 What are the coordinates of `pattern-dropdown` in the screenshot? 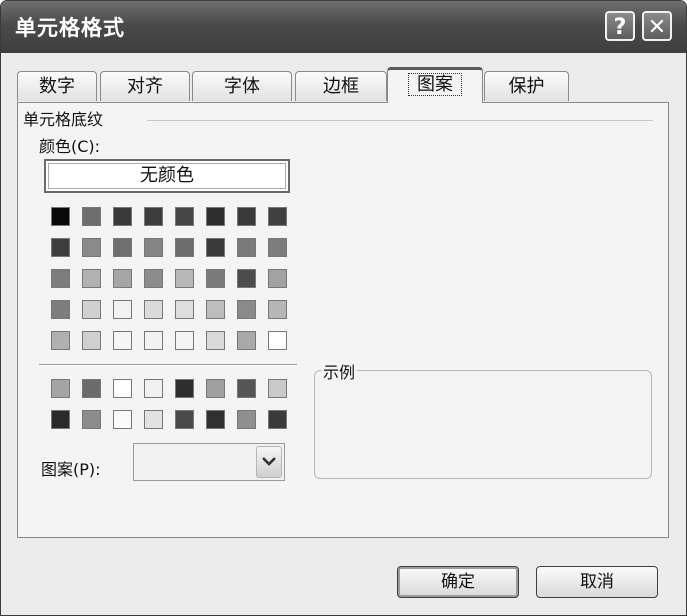 It's located at (209, 462).